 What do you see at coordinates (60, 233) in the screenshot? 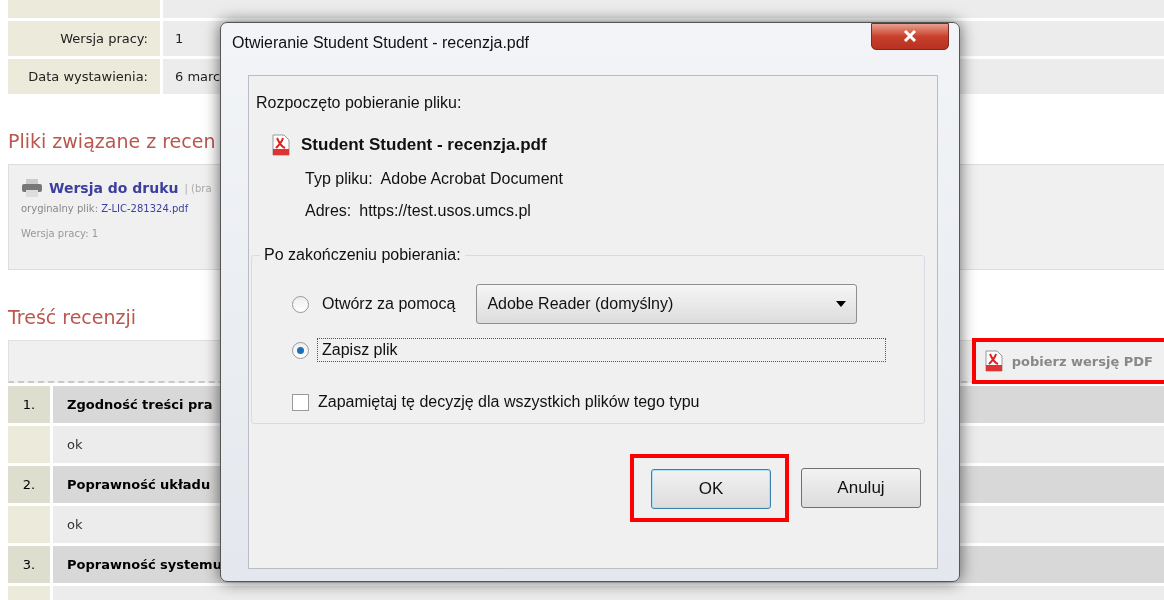
I see `version-text: Wersja pracy: 1` at bounding box center [60, 233].